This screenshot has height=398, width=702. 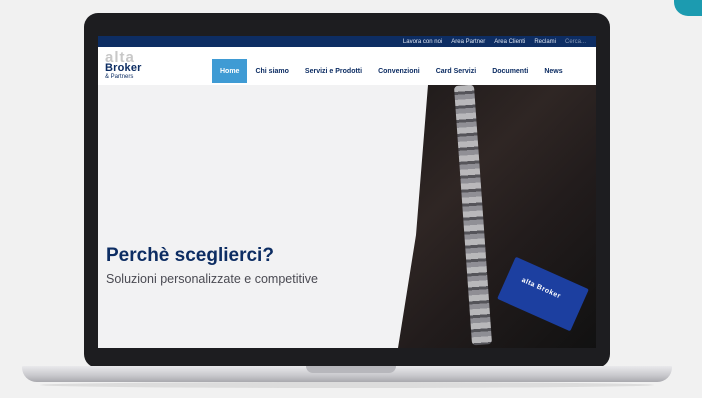 What do you see at coordinates (545, 42) in the screenshot?
I see `topbar-link-reclami: Reclami` at bounding box center [545, 42].